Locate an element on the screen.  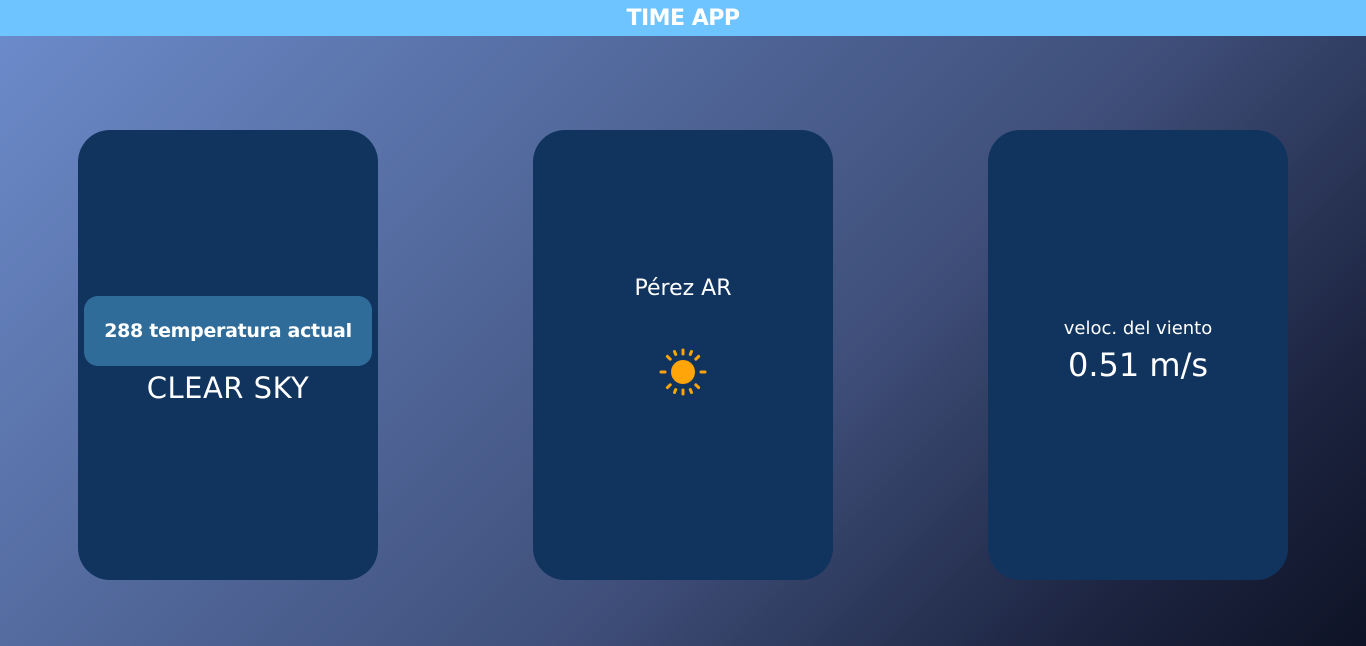
sun-icon is located at coordinates (683, 372).